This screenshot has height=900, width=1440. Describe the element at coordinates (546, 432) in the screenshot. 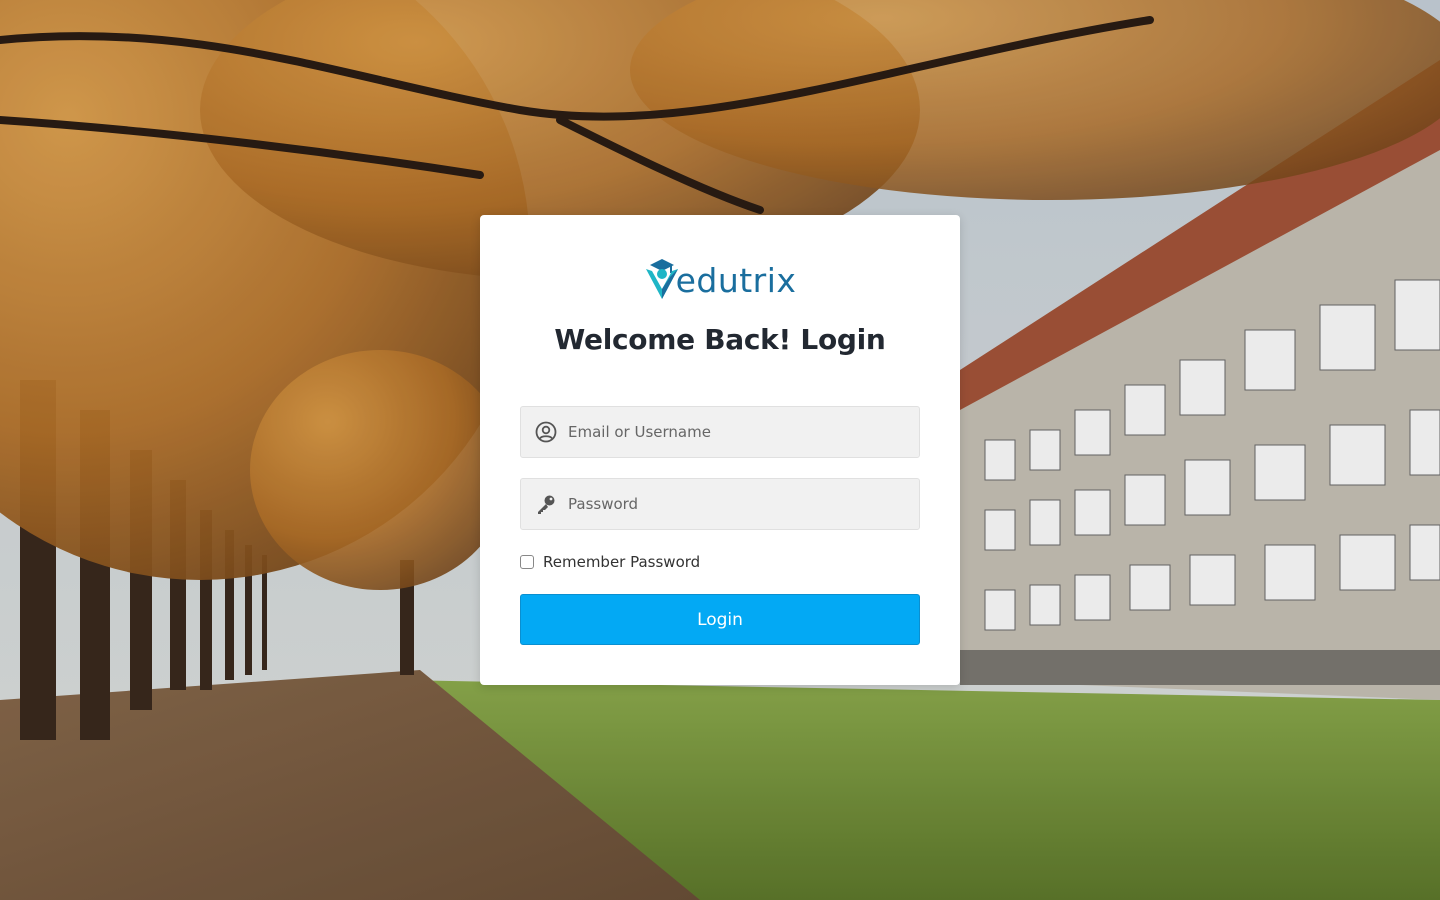

I see `user-circle-icon` at that location.